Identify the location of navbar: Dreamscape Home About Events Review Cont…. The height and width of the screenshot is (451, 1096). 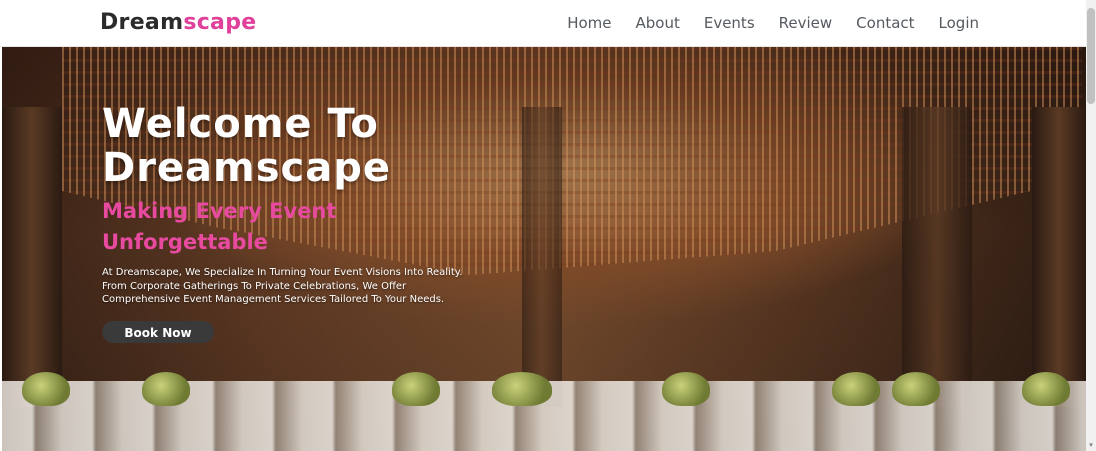
(543, 23).